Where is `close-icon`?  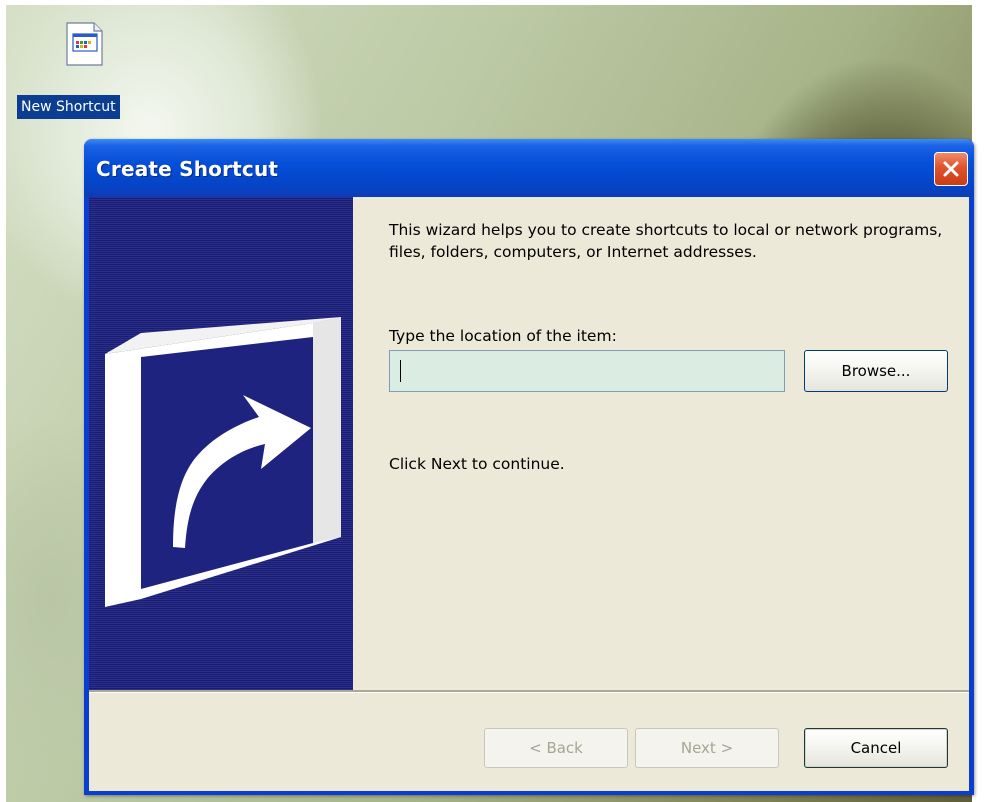 close-icon is located at coordinates (951, 169).